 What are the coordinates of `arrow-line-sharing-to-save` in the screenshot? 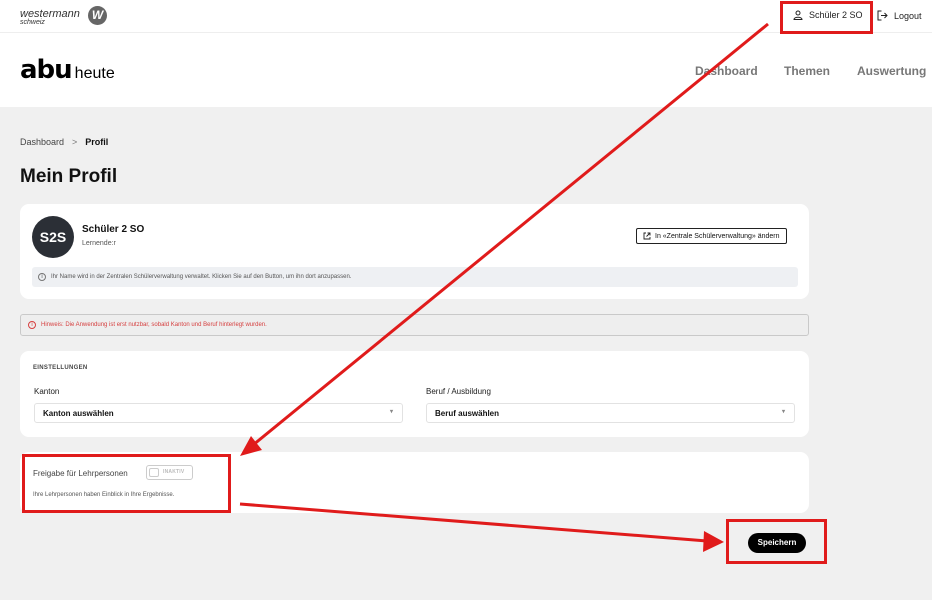 It's located at (473, 522).